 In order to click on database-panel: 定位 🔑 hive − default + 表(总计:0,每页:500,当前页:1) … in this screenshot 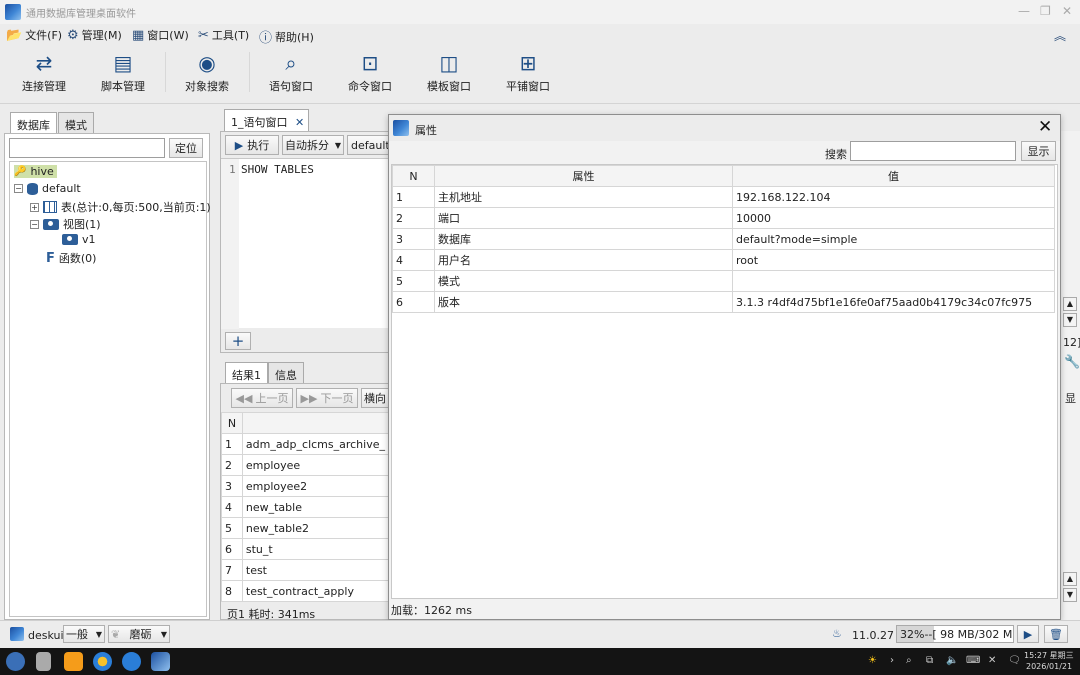, I will do `click(107, 376)`.